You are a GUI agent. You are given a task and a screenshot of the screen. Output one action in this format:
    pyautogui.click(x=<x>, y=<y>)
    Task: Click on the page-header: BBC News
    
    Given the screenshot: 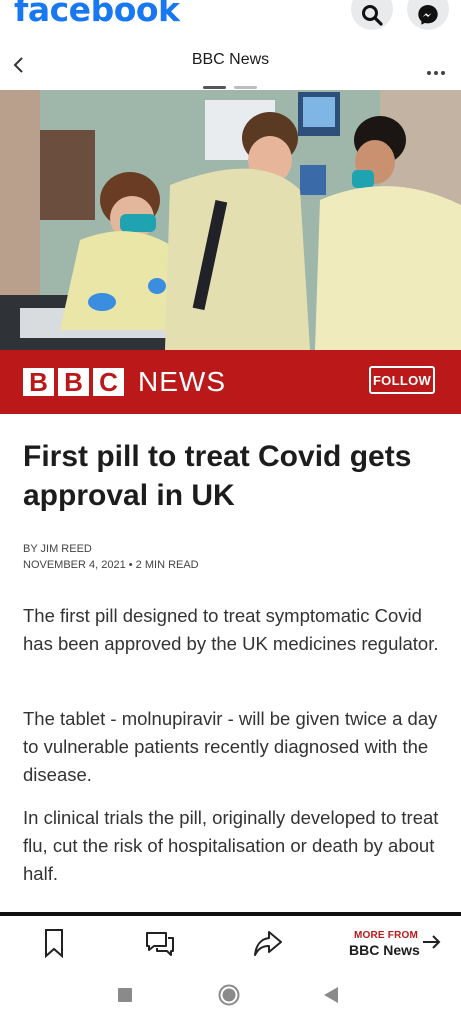 What is the action you would take?
    pyautogui.click(x=230, y=65)
    